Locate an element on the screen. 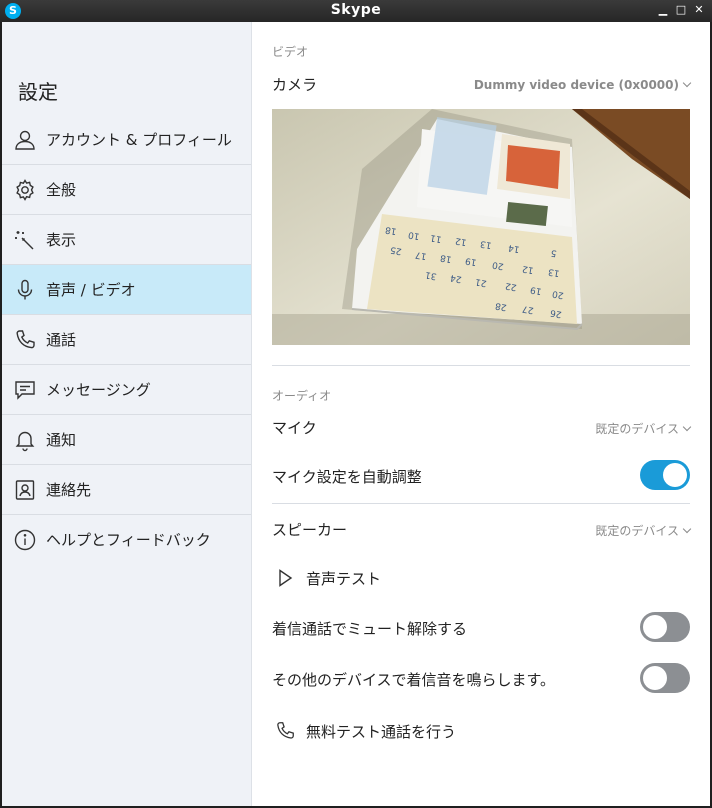  svg-text: 11 is located at coordinates (436, 238).